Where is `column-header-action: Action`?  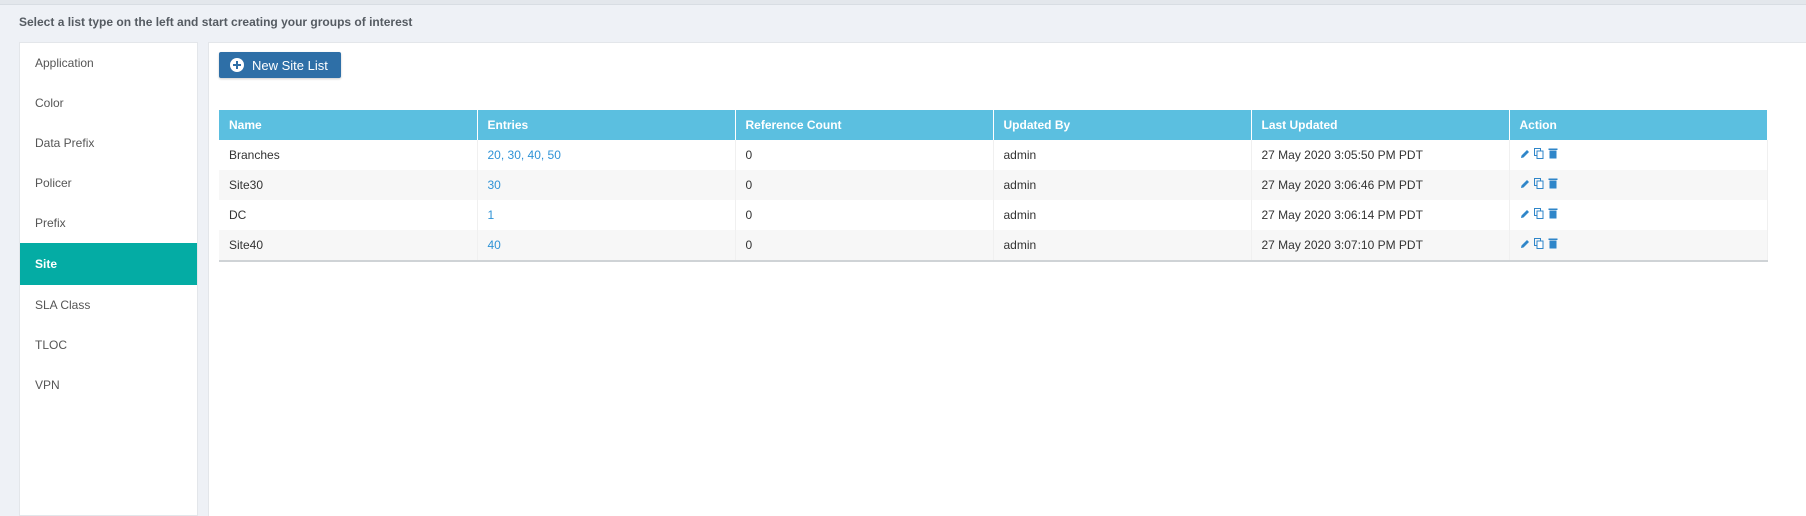 column-header-action: Action is located at coordinates (1638, 125).